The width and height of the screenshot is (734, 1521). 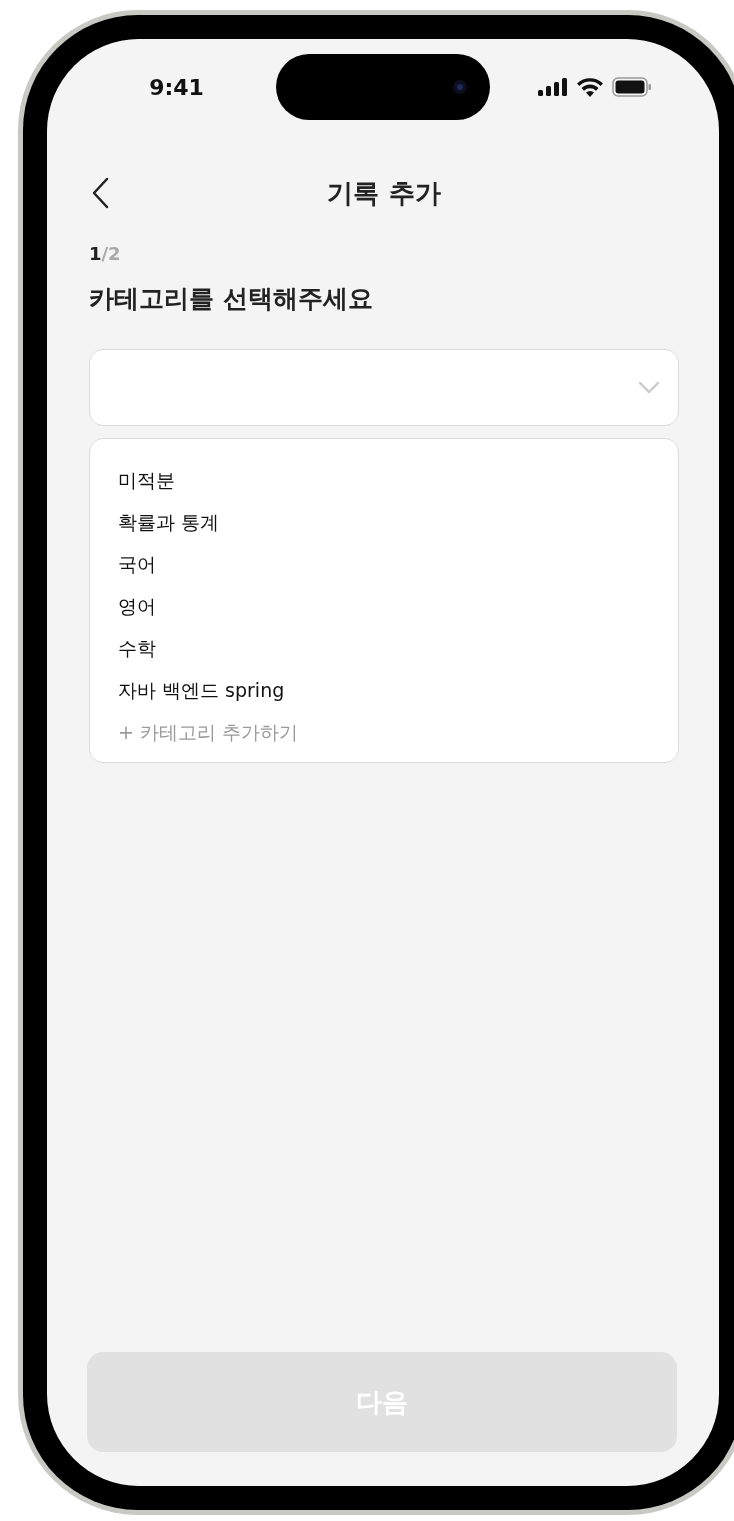 I want to click on category-option: 확률과 통계, so click(x=169, y=522).